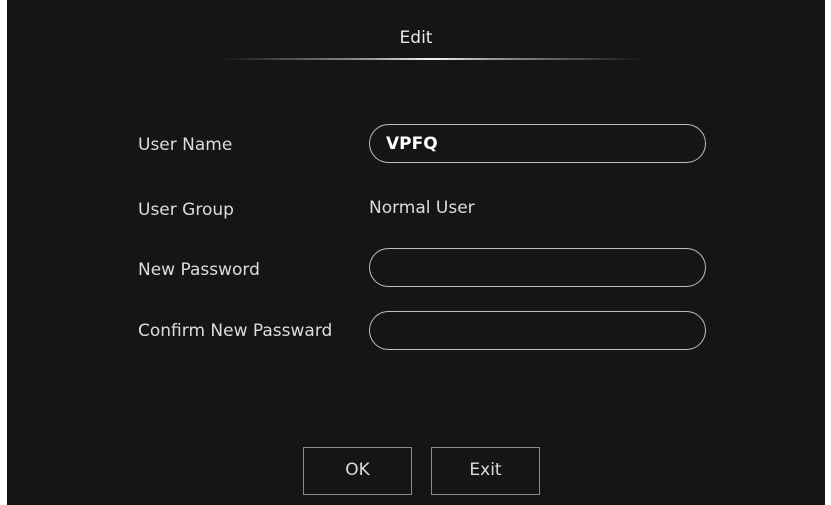  Describe the element at coordinates (416, 38) in the screenshot. I see `dialog-title: Edit` at that location.